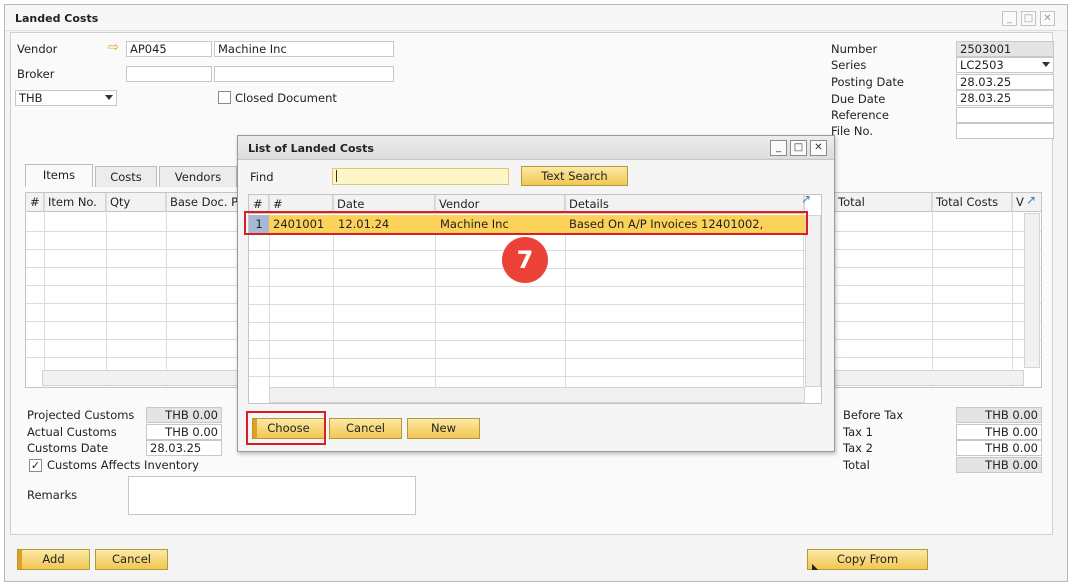 The height and width of the screenshot is (587, 1073). I want to click on new-button: New, so click(443, 428).